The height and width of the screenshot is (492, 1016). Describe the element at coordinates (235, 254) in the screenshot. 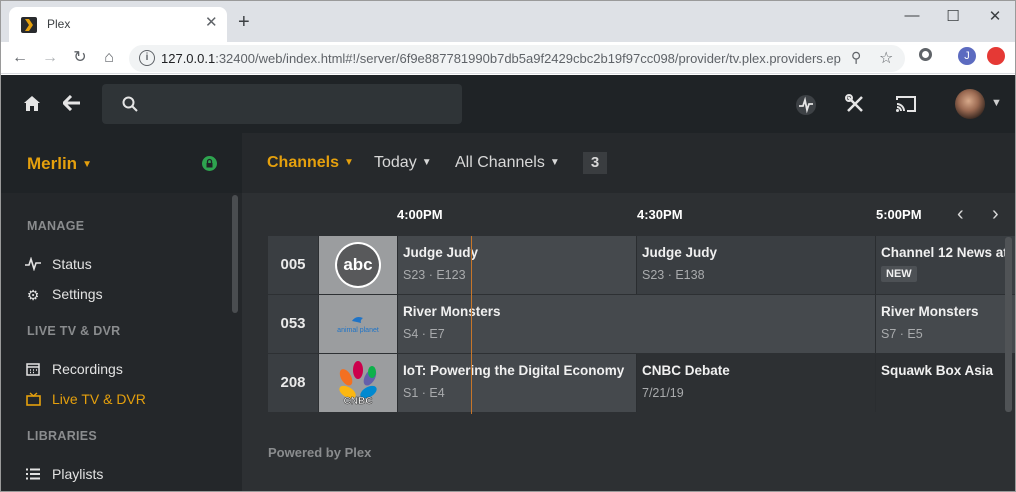

I see `sidebar-scrollbar` at that location.